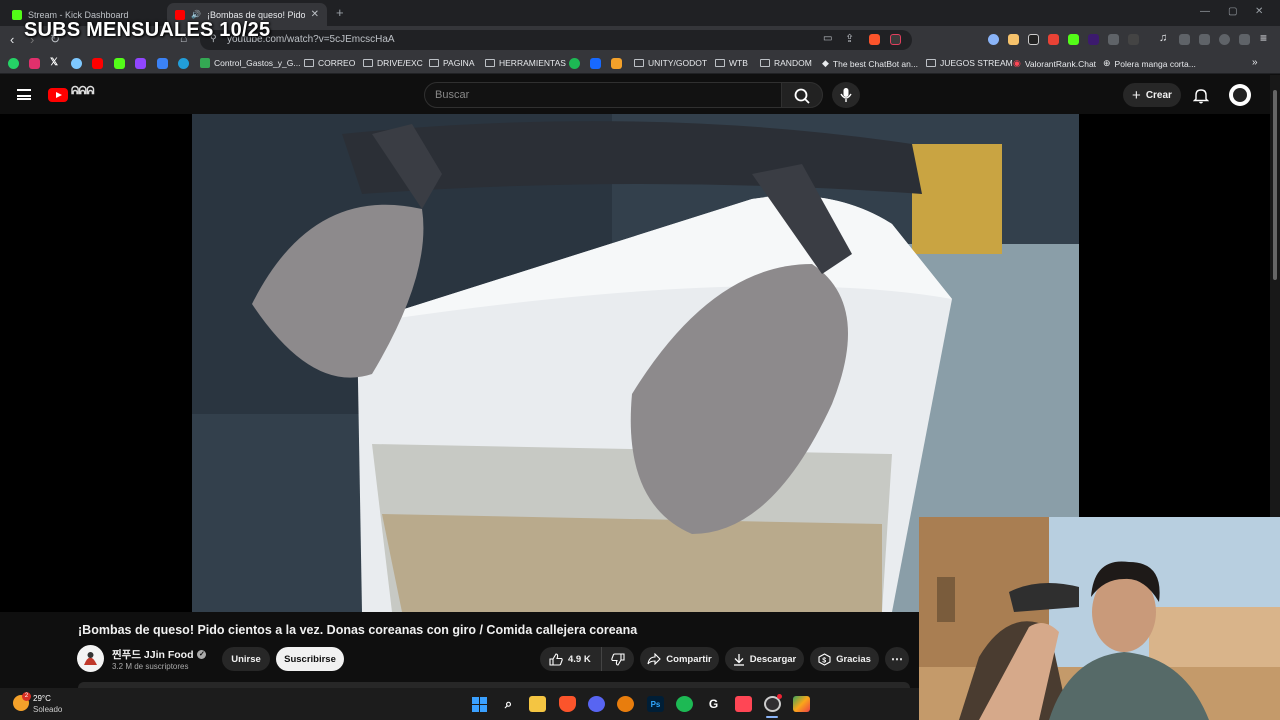 This screenshot has width=1280, height=720. I want to click on guide-menu-icon, so click(24, 94).